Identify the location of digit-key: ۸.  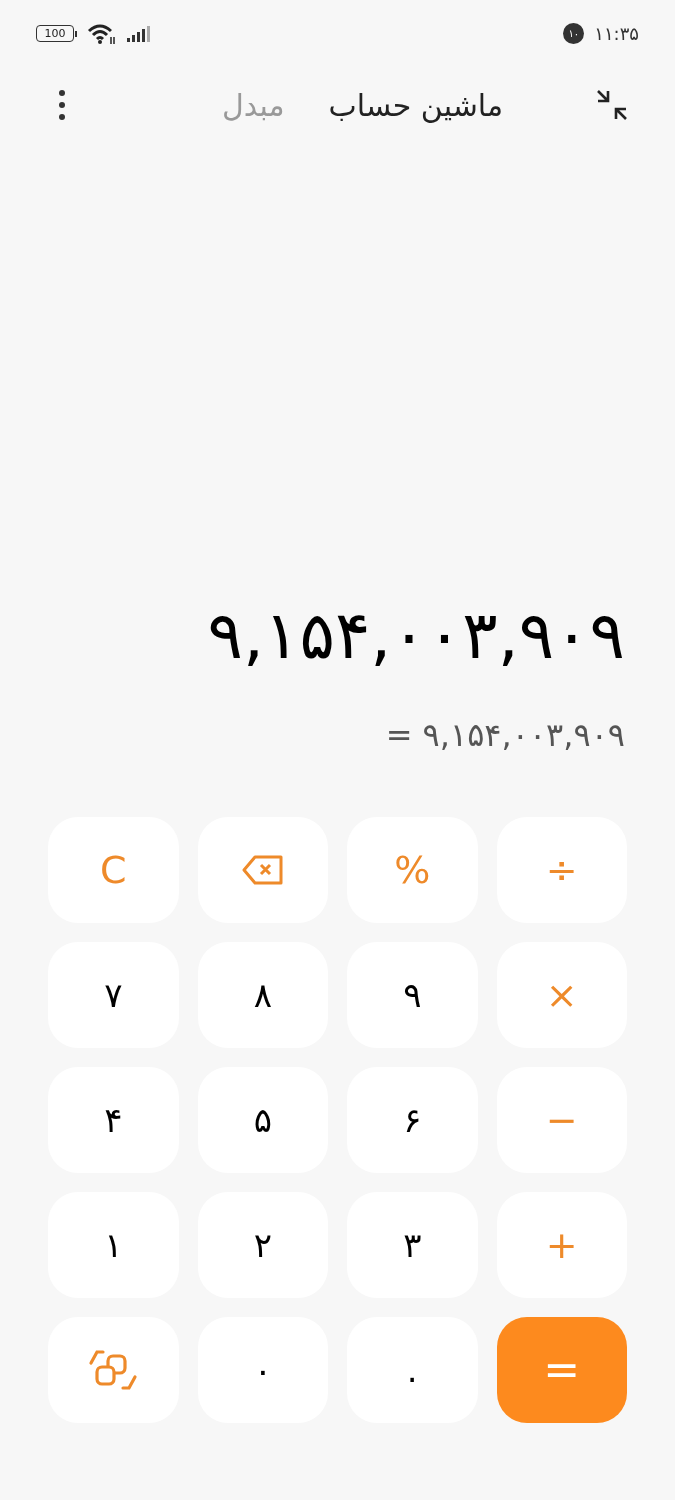
(262, 995).